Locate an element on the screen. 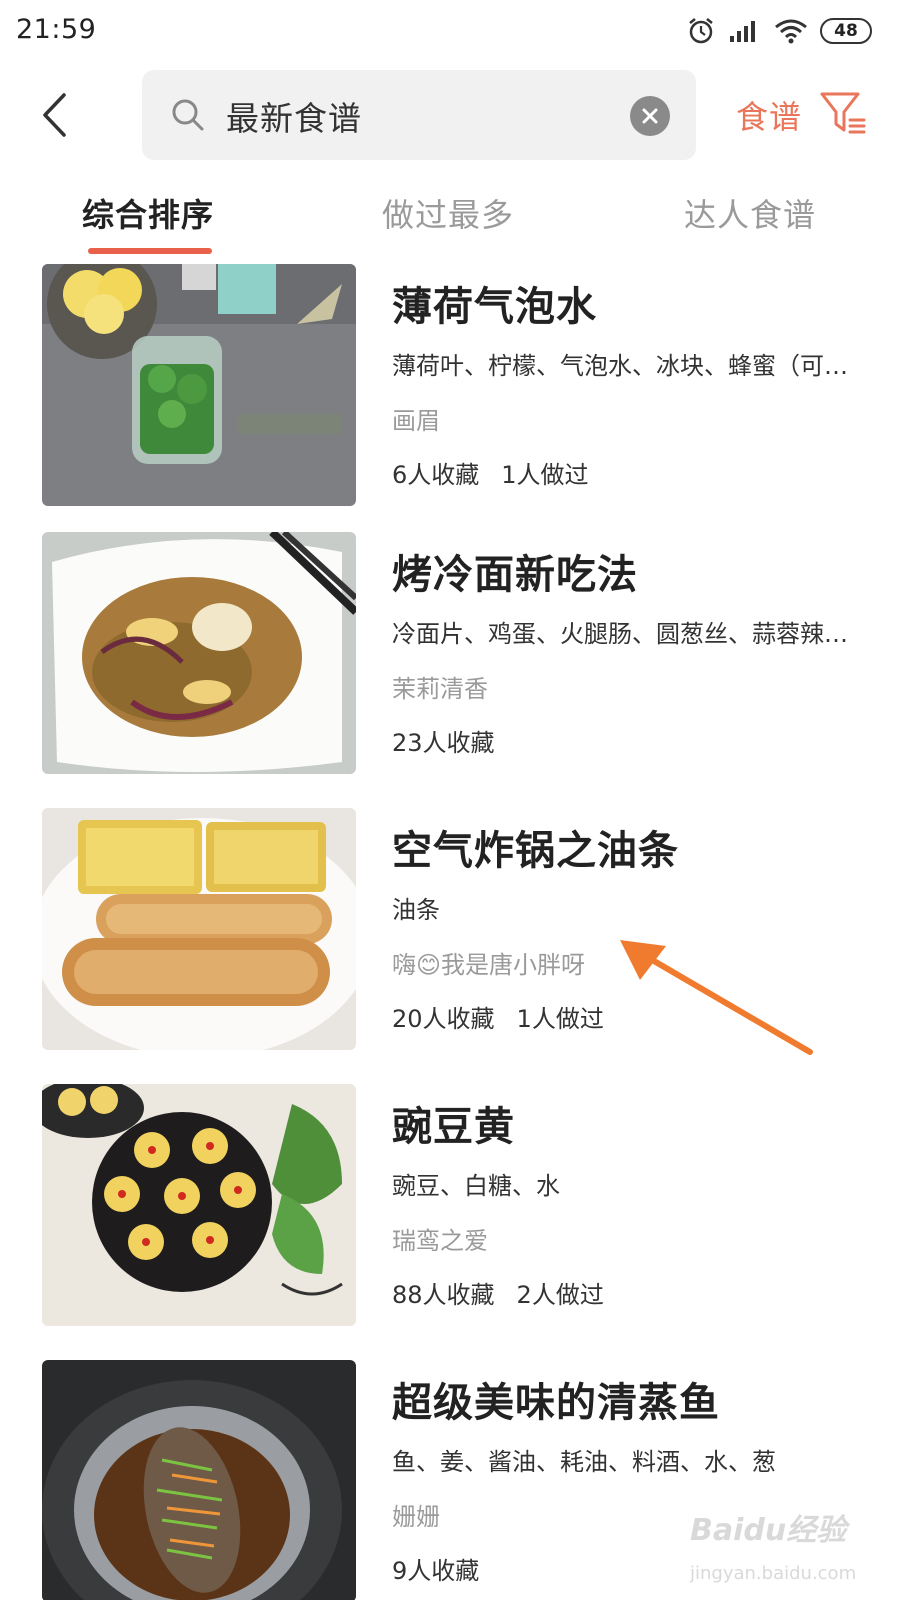 The image size is (900, 1600). back-button is located at coordinates (55, 115).